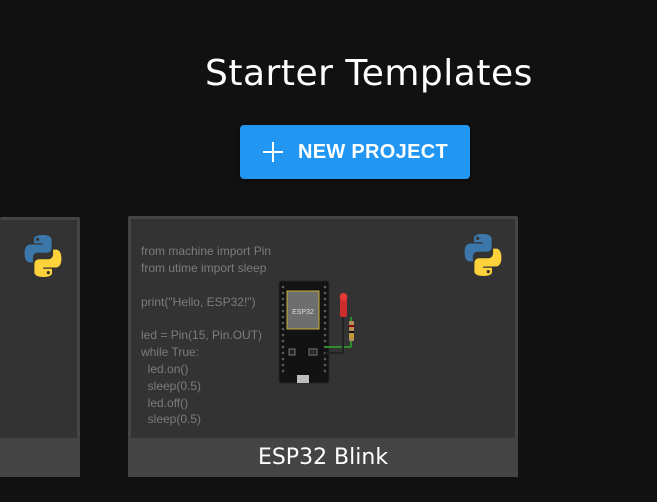 The height and width of the screenshot is (502, 657). Describe the element at coordinates (369, 73) in the screenshot. I see `page-title: Starter Templates` at that location.